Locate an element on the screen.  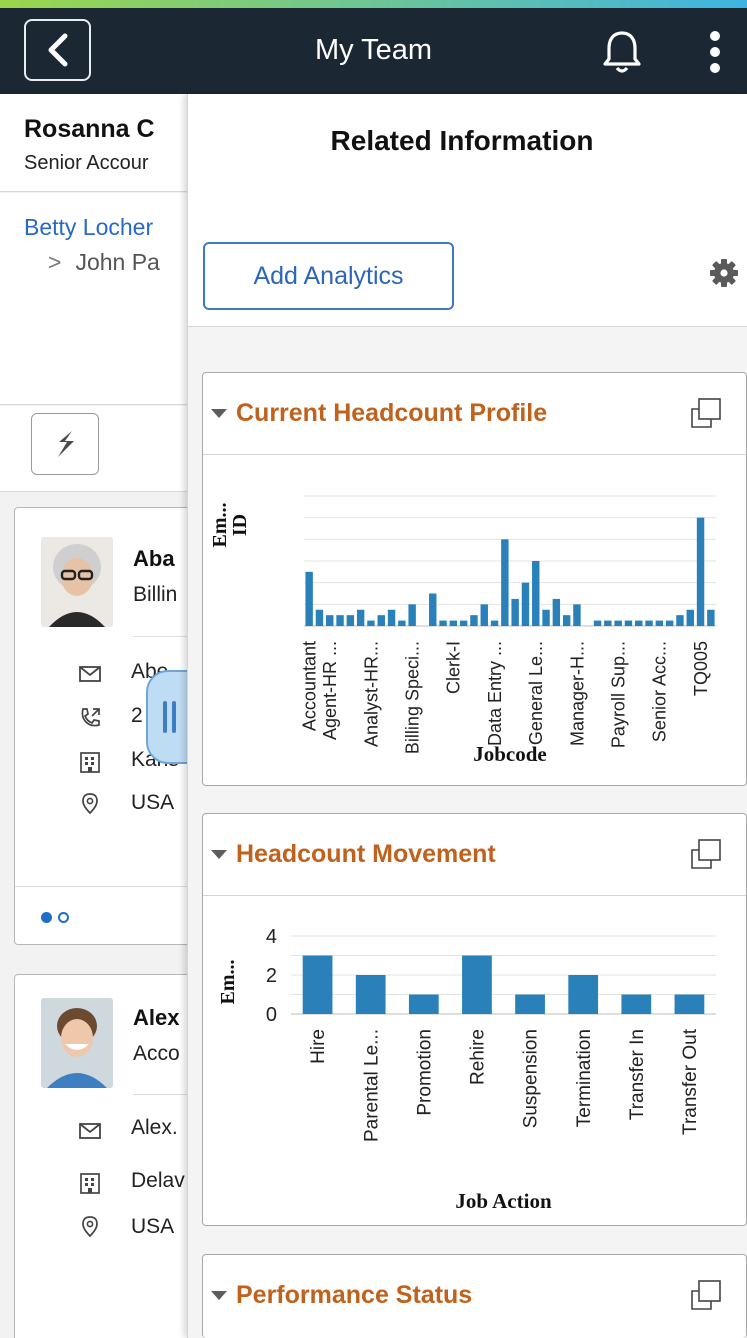
pager-dot is located at coordinates (63, 917).